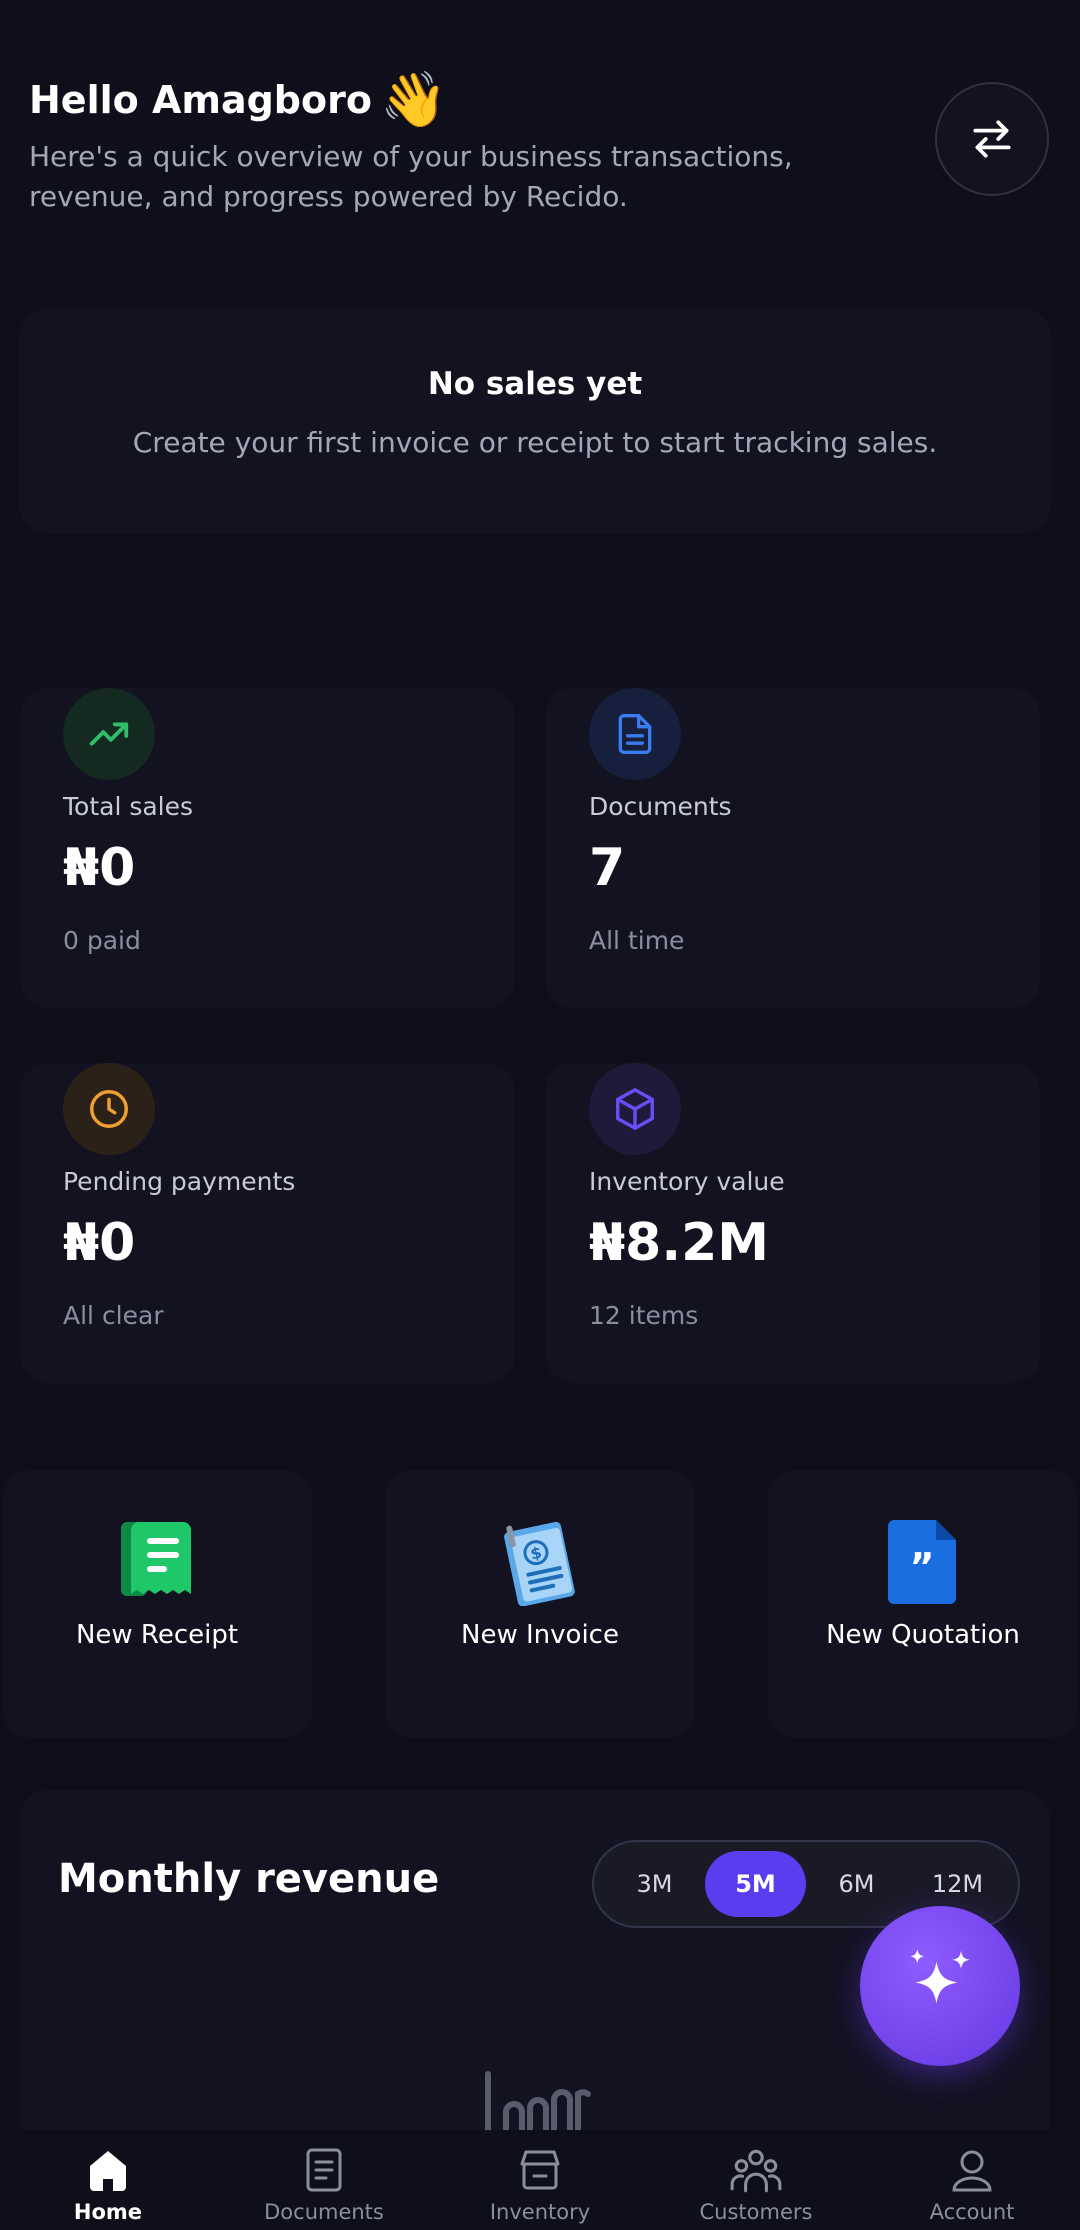  Describe the element at coordinates (644, 1315) in the screenshot. I see `stat-sub: 12 items` at that location.